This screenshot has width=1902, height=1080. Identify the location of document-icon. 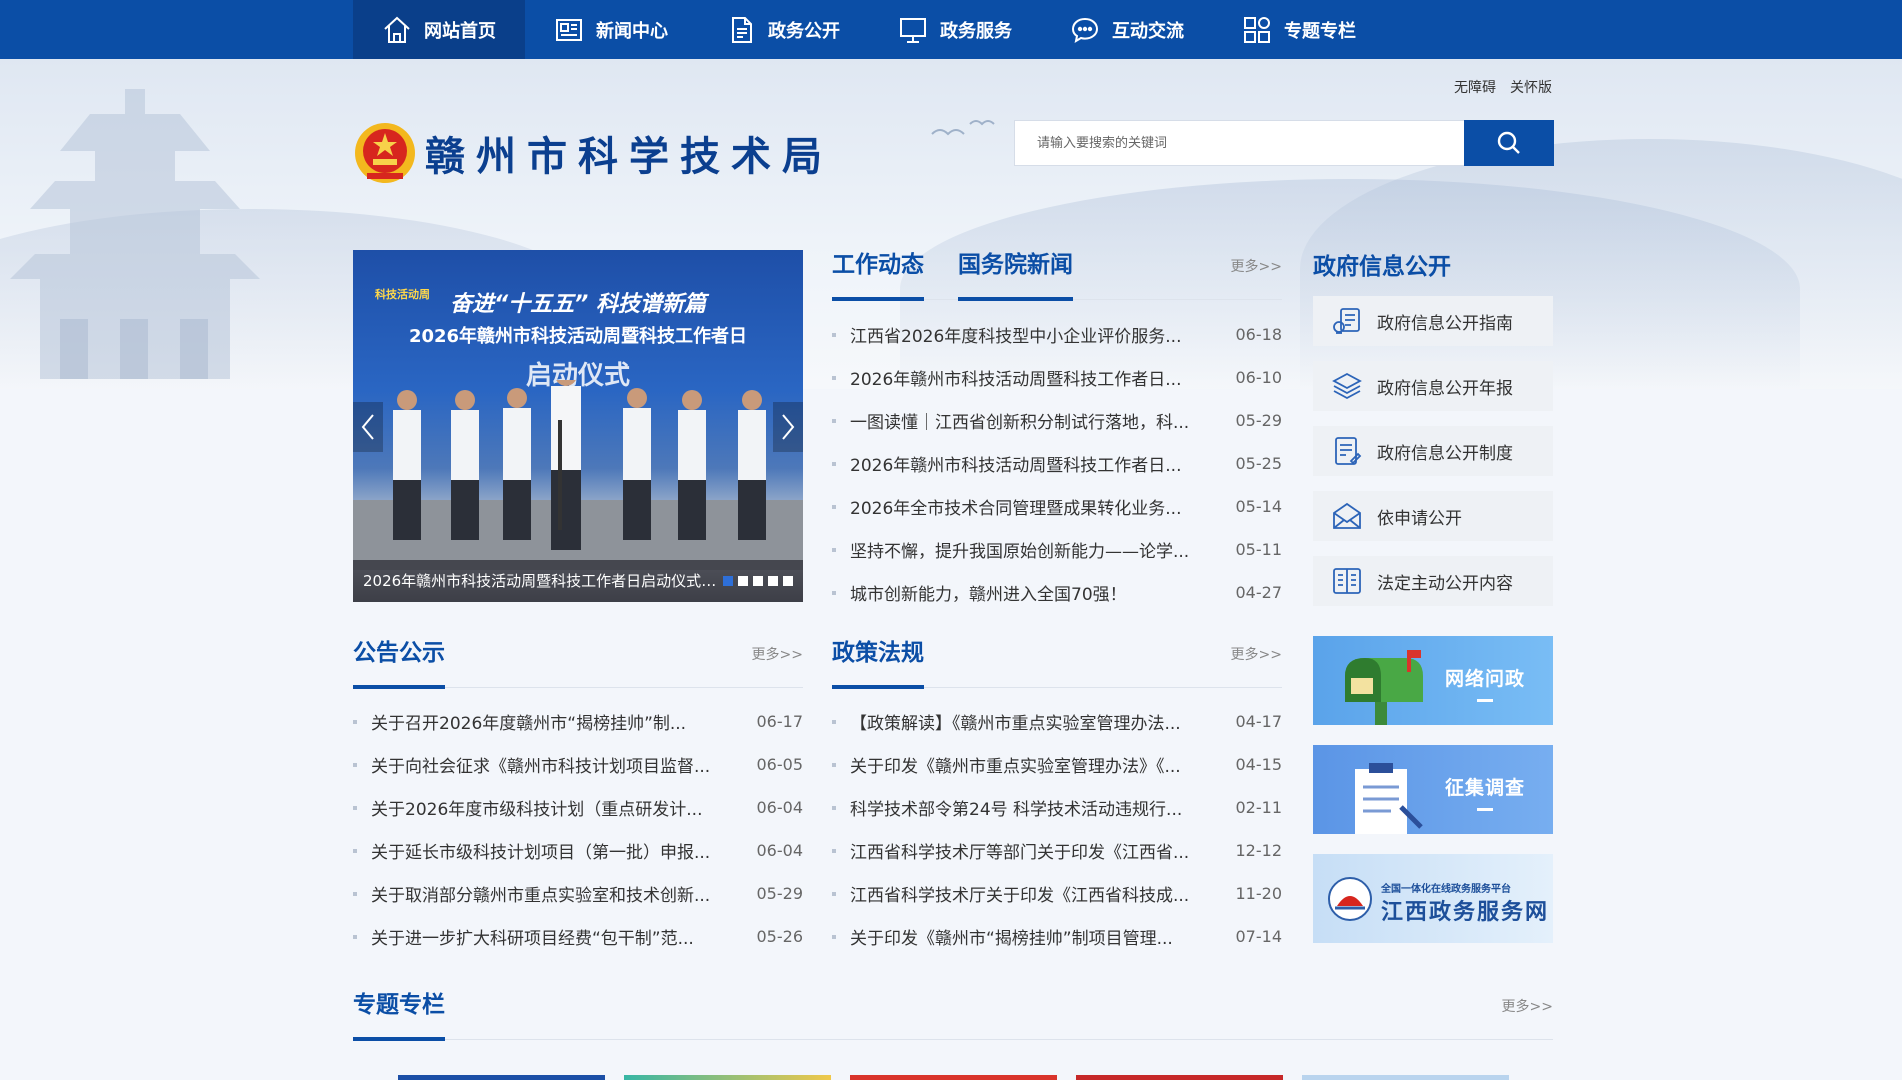
(742, 29).